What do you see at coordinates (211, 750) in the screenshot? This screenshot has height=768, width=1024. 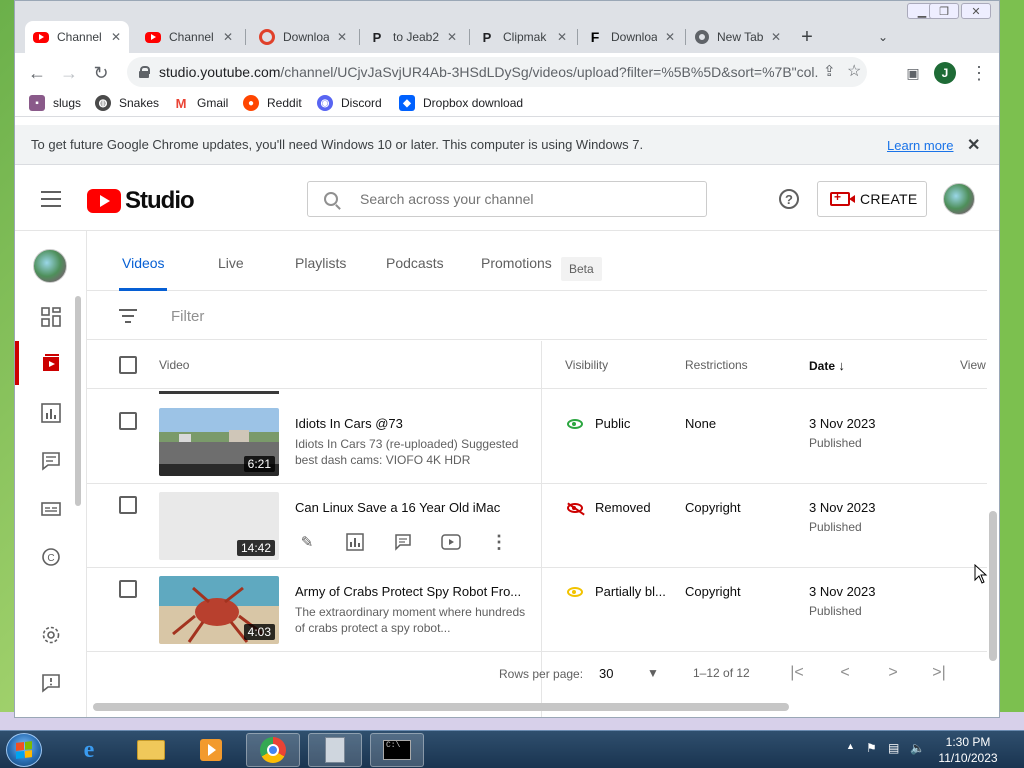 I see `media-player-icon` at bounding box center [211, 750].